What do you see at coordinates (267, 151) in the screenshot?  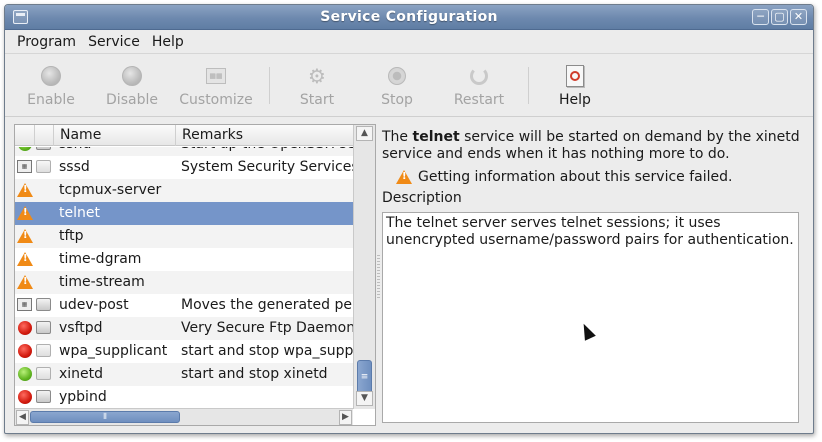 I see `service-remark: Start up the OpenSSH serv` at bounding box center [267, 151].